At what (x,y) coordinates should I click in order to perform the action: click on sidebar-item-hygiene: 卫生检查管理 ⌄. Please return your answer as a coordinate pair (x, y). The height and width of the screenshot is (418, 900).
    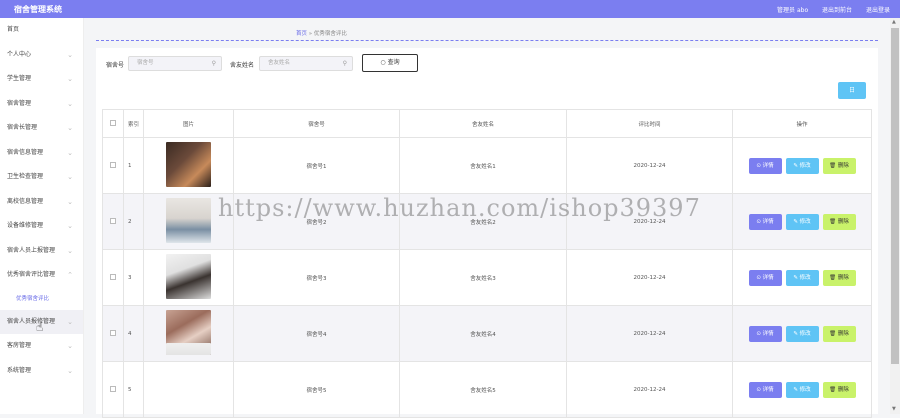
    Looking at the image, I should click on (41, 177).